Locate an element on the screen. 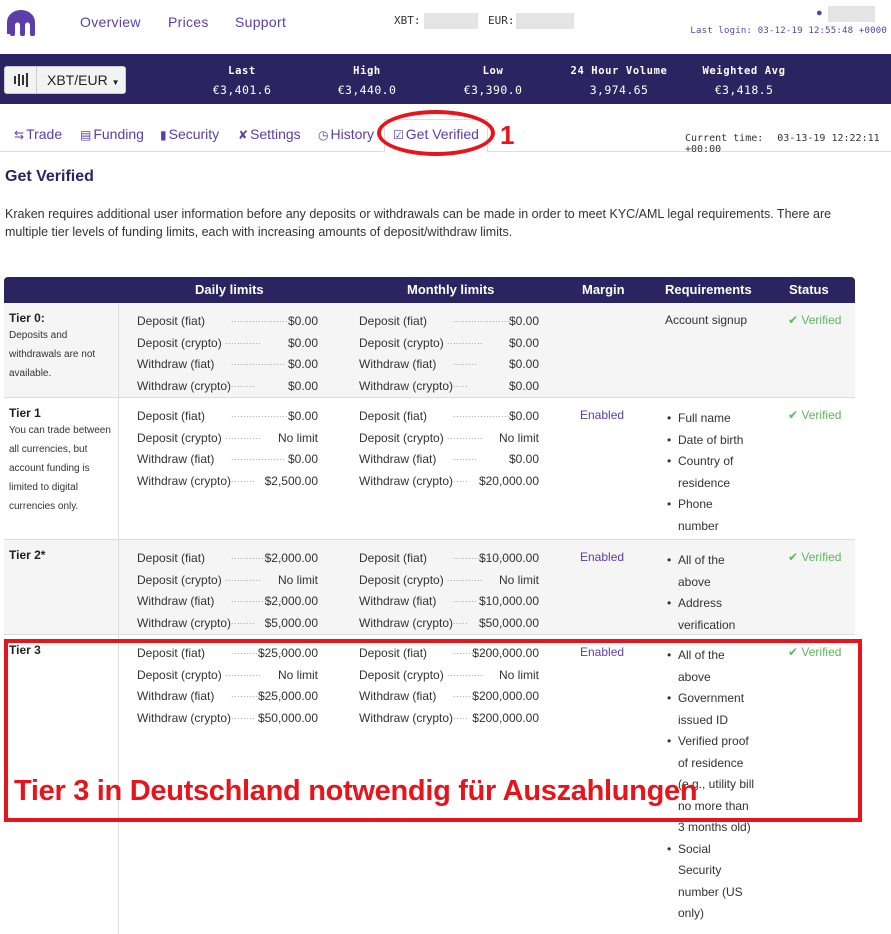 The height and width of the screenshot is (934, 891). limit-line: Withdraw (crypto)........ $0.00 is located at coordinates (227, 387).